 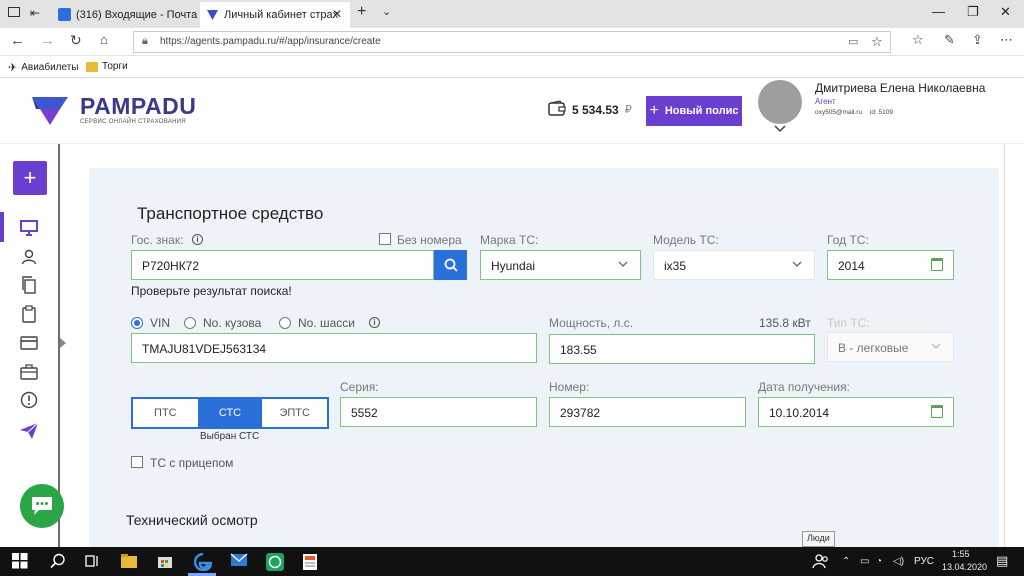 I want to click on inspection-title: Технический осмотр, so click(x=192, y=520).